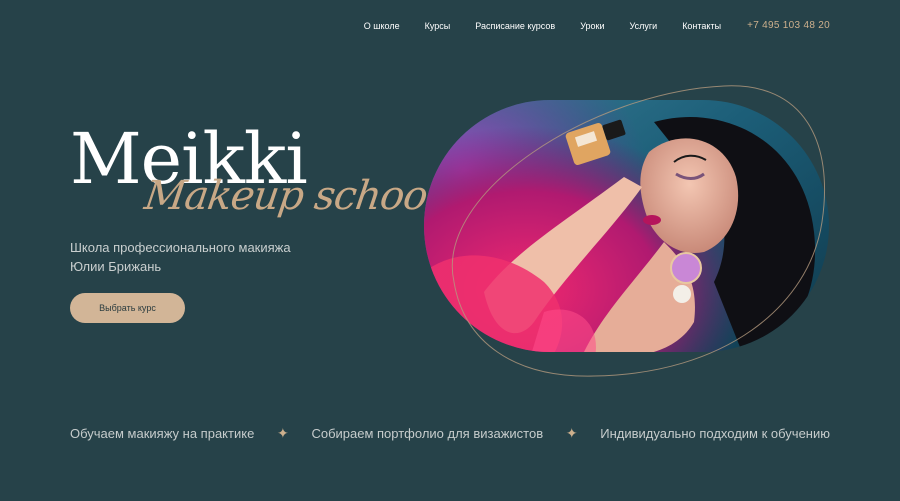 Image resolution: width=900 pixels, height=501 pixels. What do you see at coordinates (701, 26) in the screenshot?
I see `nav-item-contacts: Контакты` at bounding box center [701, 26].